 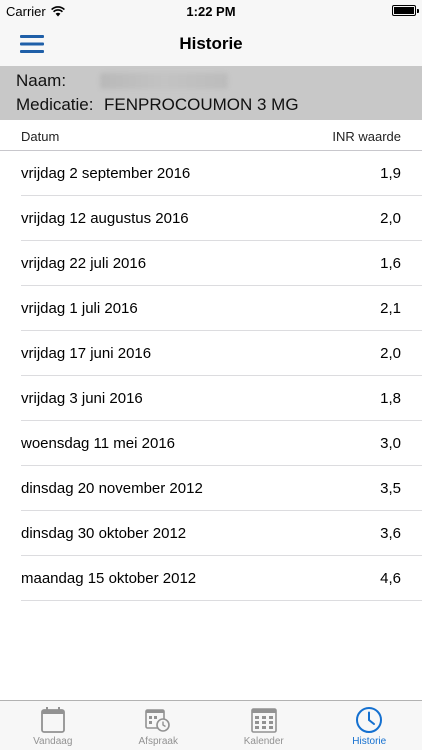 I want to click on tab-kalender: Kalender, so click(x=264, y=725).